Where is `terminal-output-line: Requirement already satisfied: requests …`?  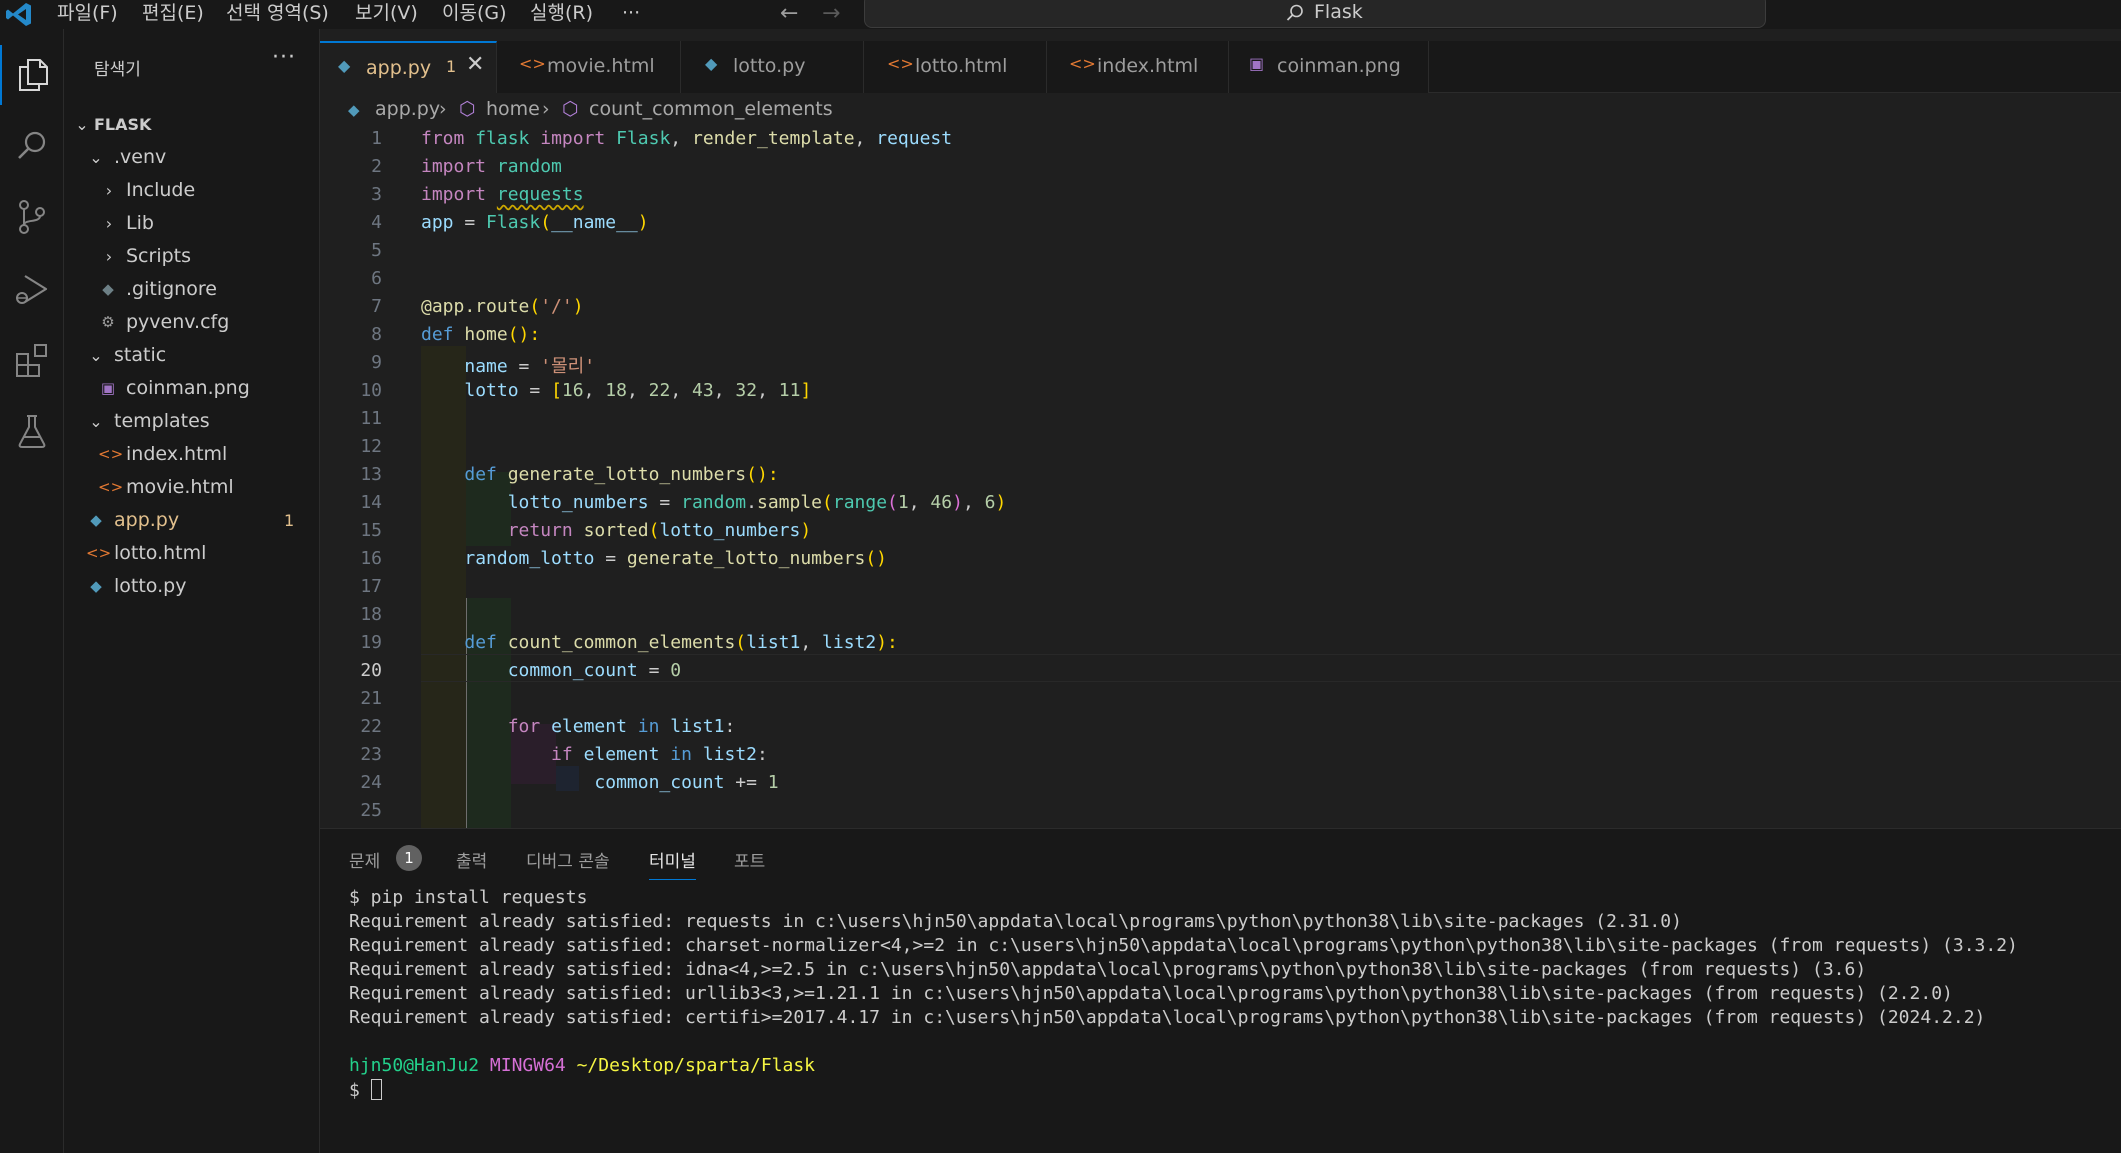
terminal-output-line: Requirement already satisfied: requests … is located at coordinates (1015, 921).